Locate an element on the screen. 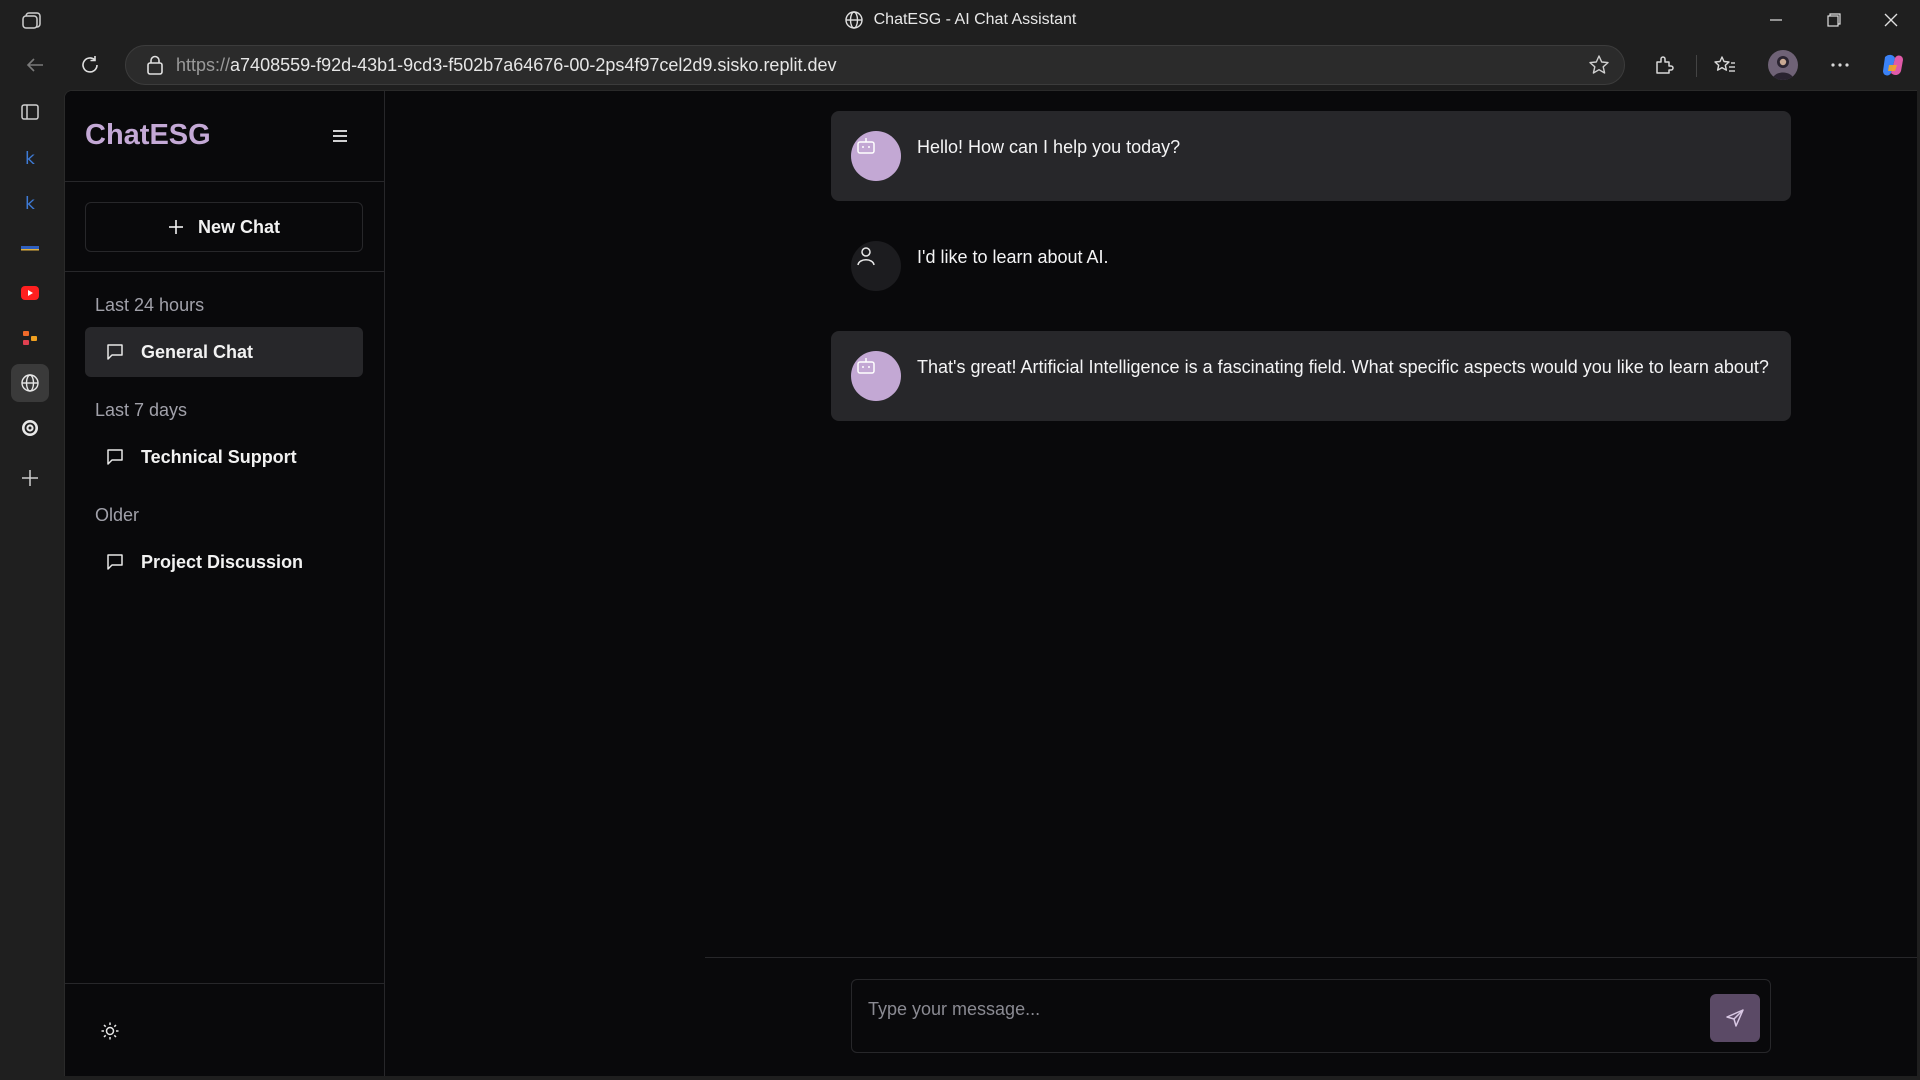 This screenshot has width=1920, height=1080. chat-item-general-chat: General Chat is located at coordinates (224, 352).